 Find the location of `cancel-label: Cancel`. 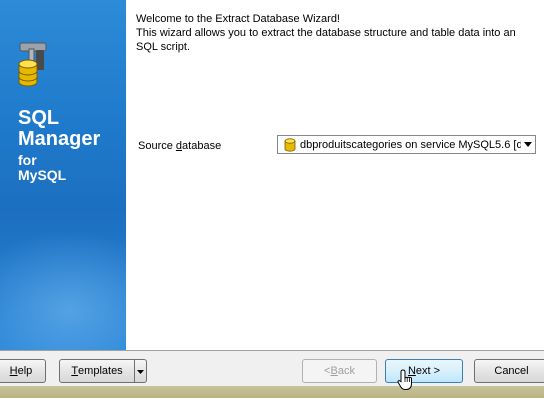

cancel-label: Cancel is located at coordinates (511, 371).